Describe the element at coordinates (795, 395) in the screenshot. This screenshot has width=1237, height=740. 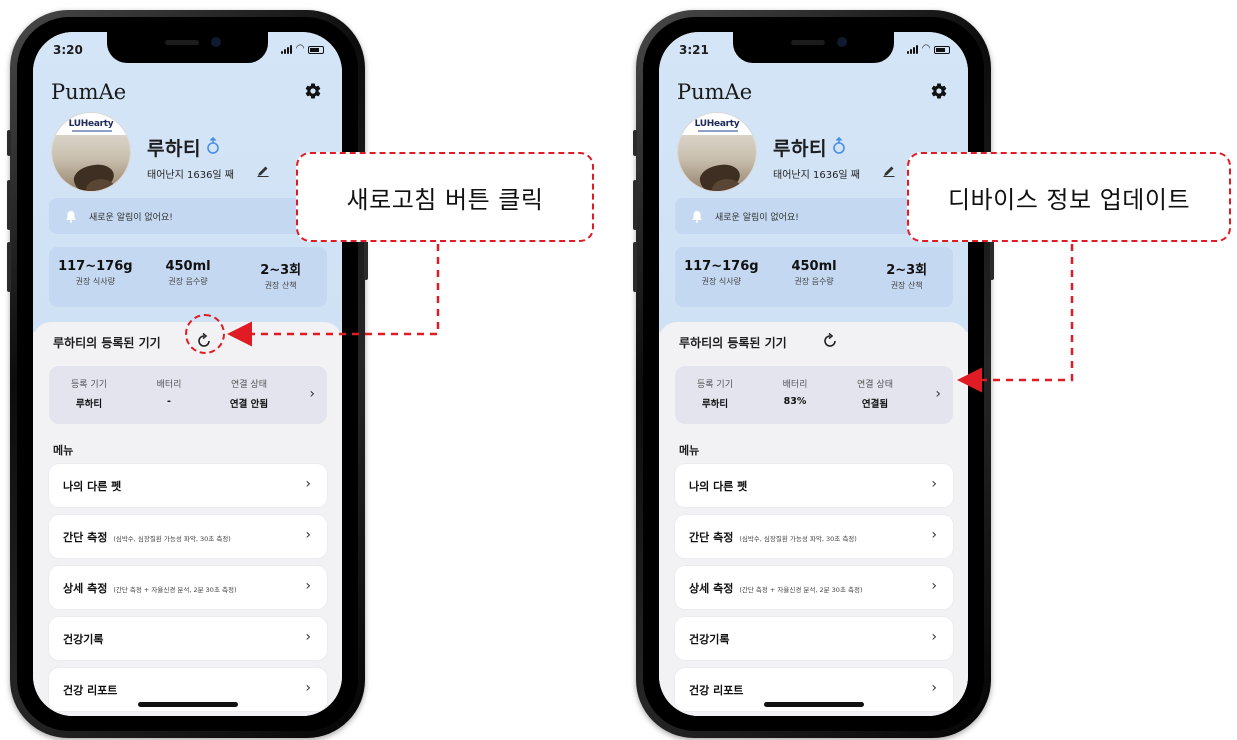
I see `device-col-battery: 배터리 83%` at that location.